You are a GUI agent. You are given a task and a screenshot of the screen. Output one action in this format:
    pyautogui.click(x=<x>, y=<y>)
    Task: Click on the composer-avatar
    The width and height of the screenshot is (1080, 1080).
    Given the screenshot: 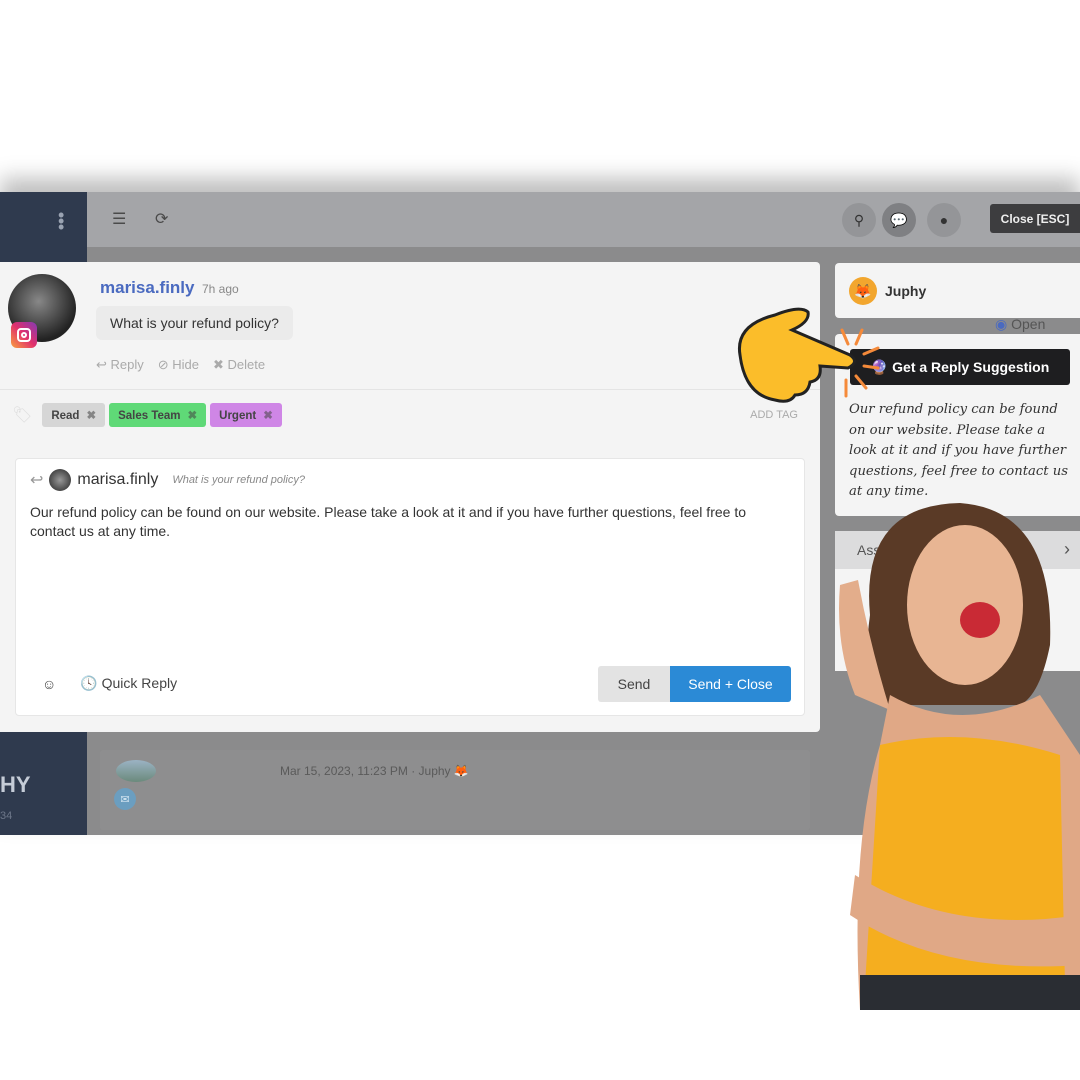 What is the action you would take?
    pyautogui.click(x=60, y=480)
    